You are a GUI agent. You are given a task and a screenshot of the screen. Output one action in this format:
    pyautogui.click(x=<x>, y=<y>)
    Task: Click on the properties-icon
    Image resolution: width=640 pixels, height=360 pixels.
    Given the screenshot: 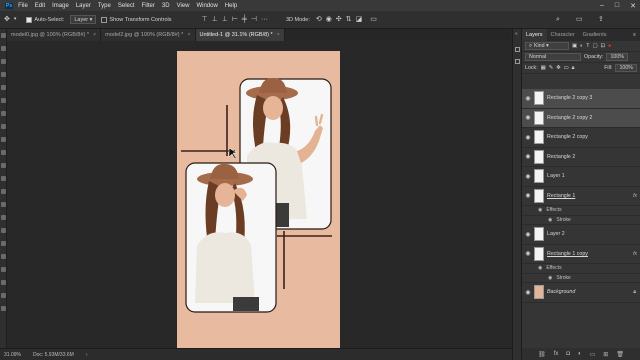 What is the action you would take?
    pyautogui.click(x=517, y=61)
    